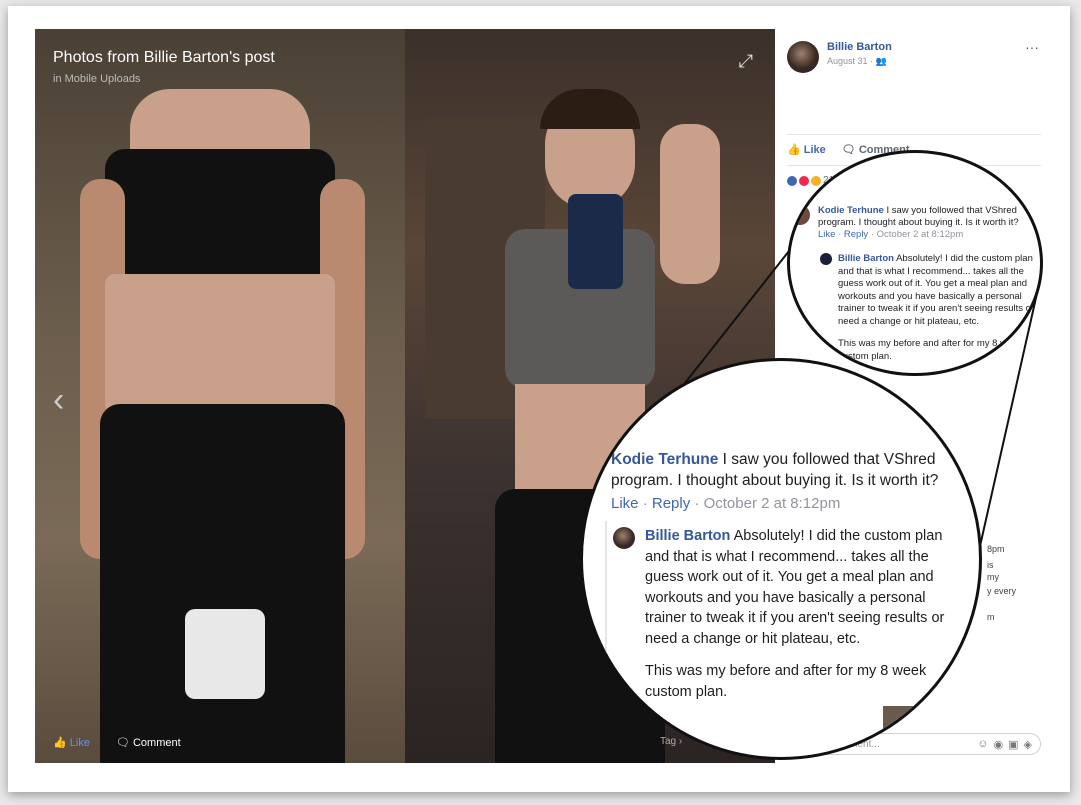  What do you see at coordinates (816, 180) in the screenshot?
I see `wow-reaction-icon` at bounding box center [816, 180].